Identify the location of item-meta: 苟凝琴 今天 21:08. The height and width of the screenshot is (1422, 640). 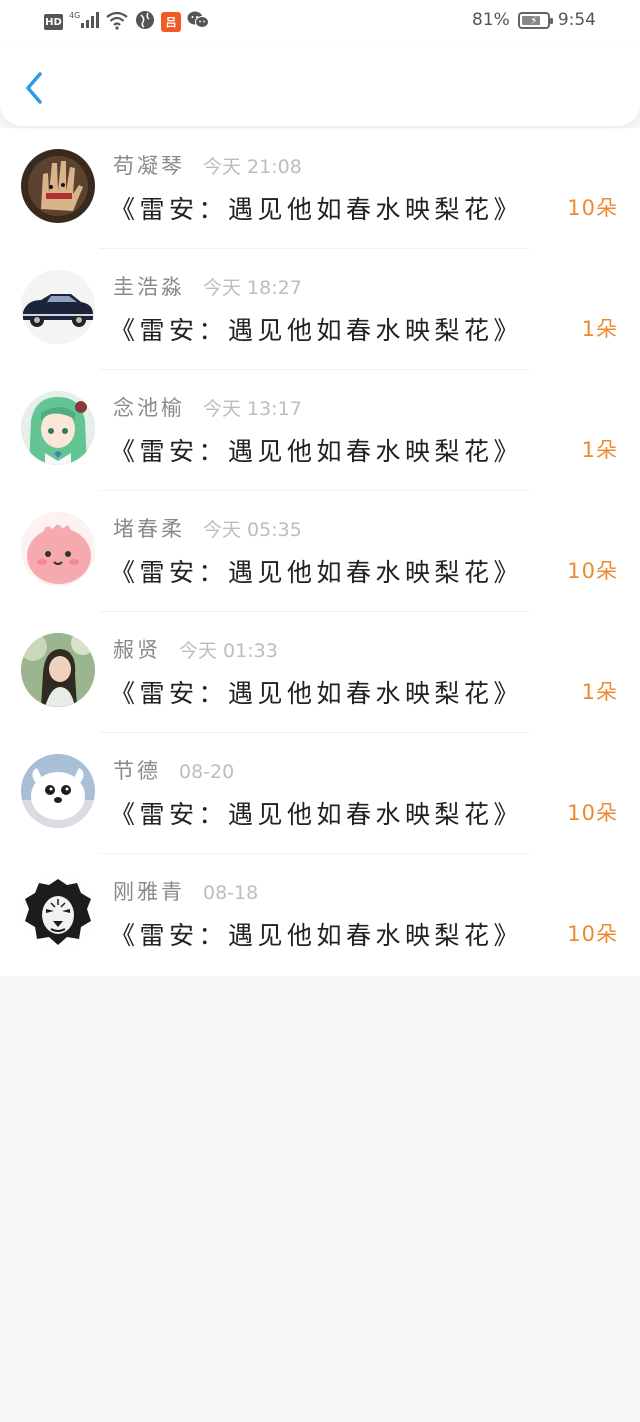
(207, 165).